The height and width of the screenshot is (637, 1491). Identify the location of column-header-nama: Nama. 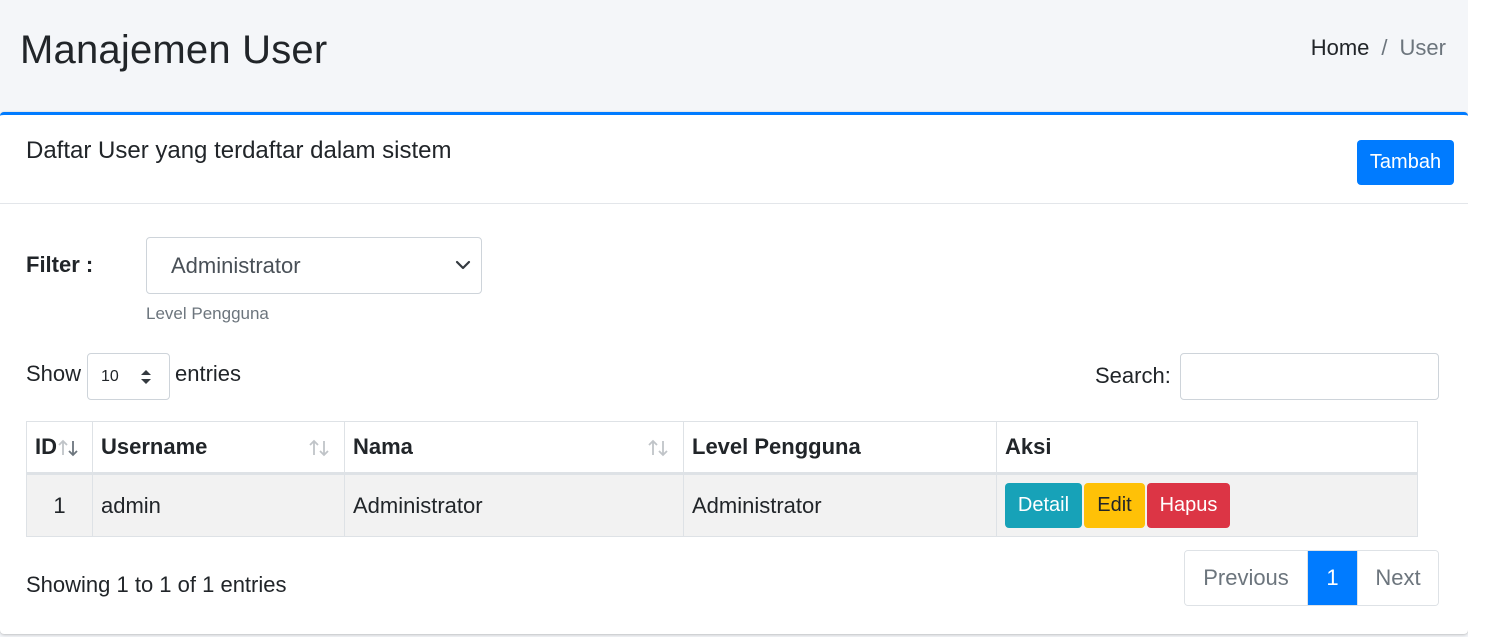
(514, 448).